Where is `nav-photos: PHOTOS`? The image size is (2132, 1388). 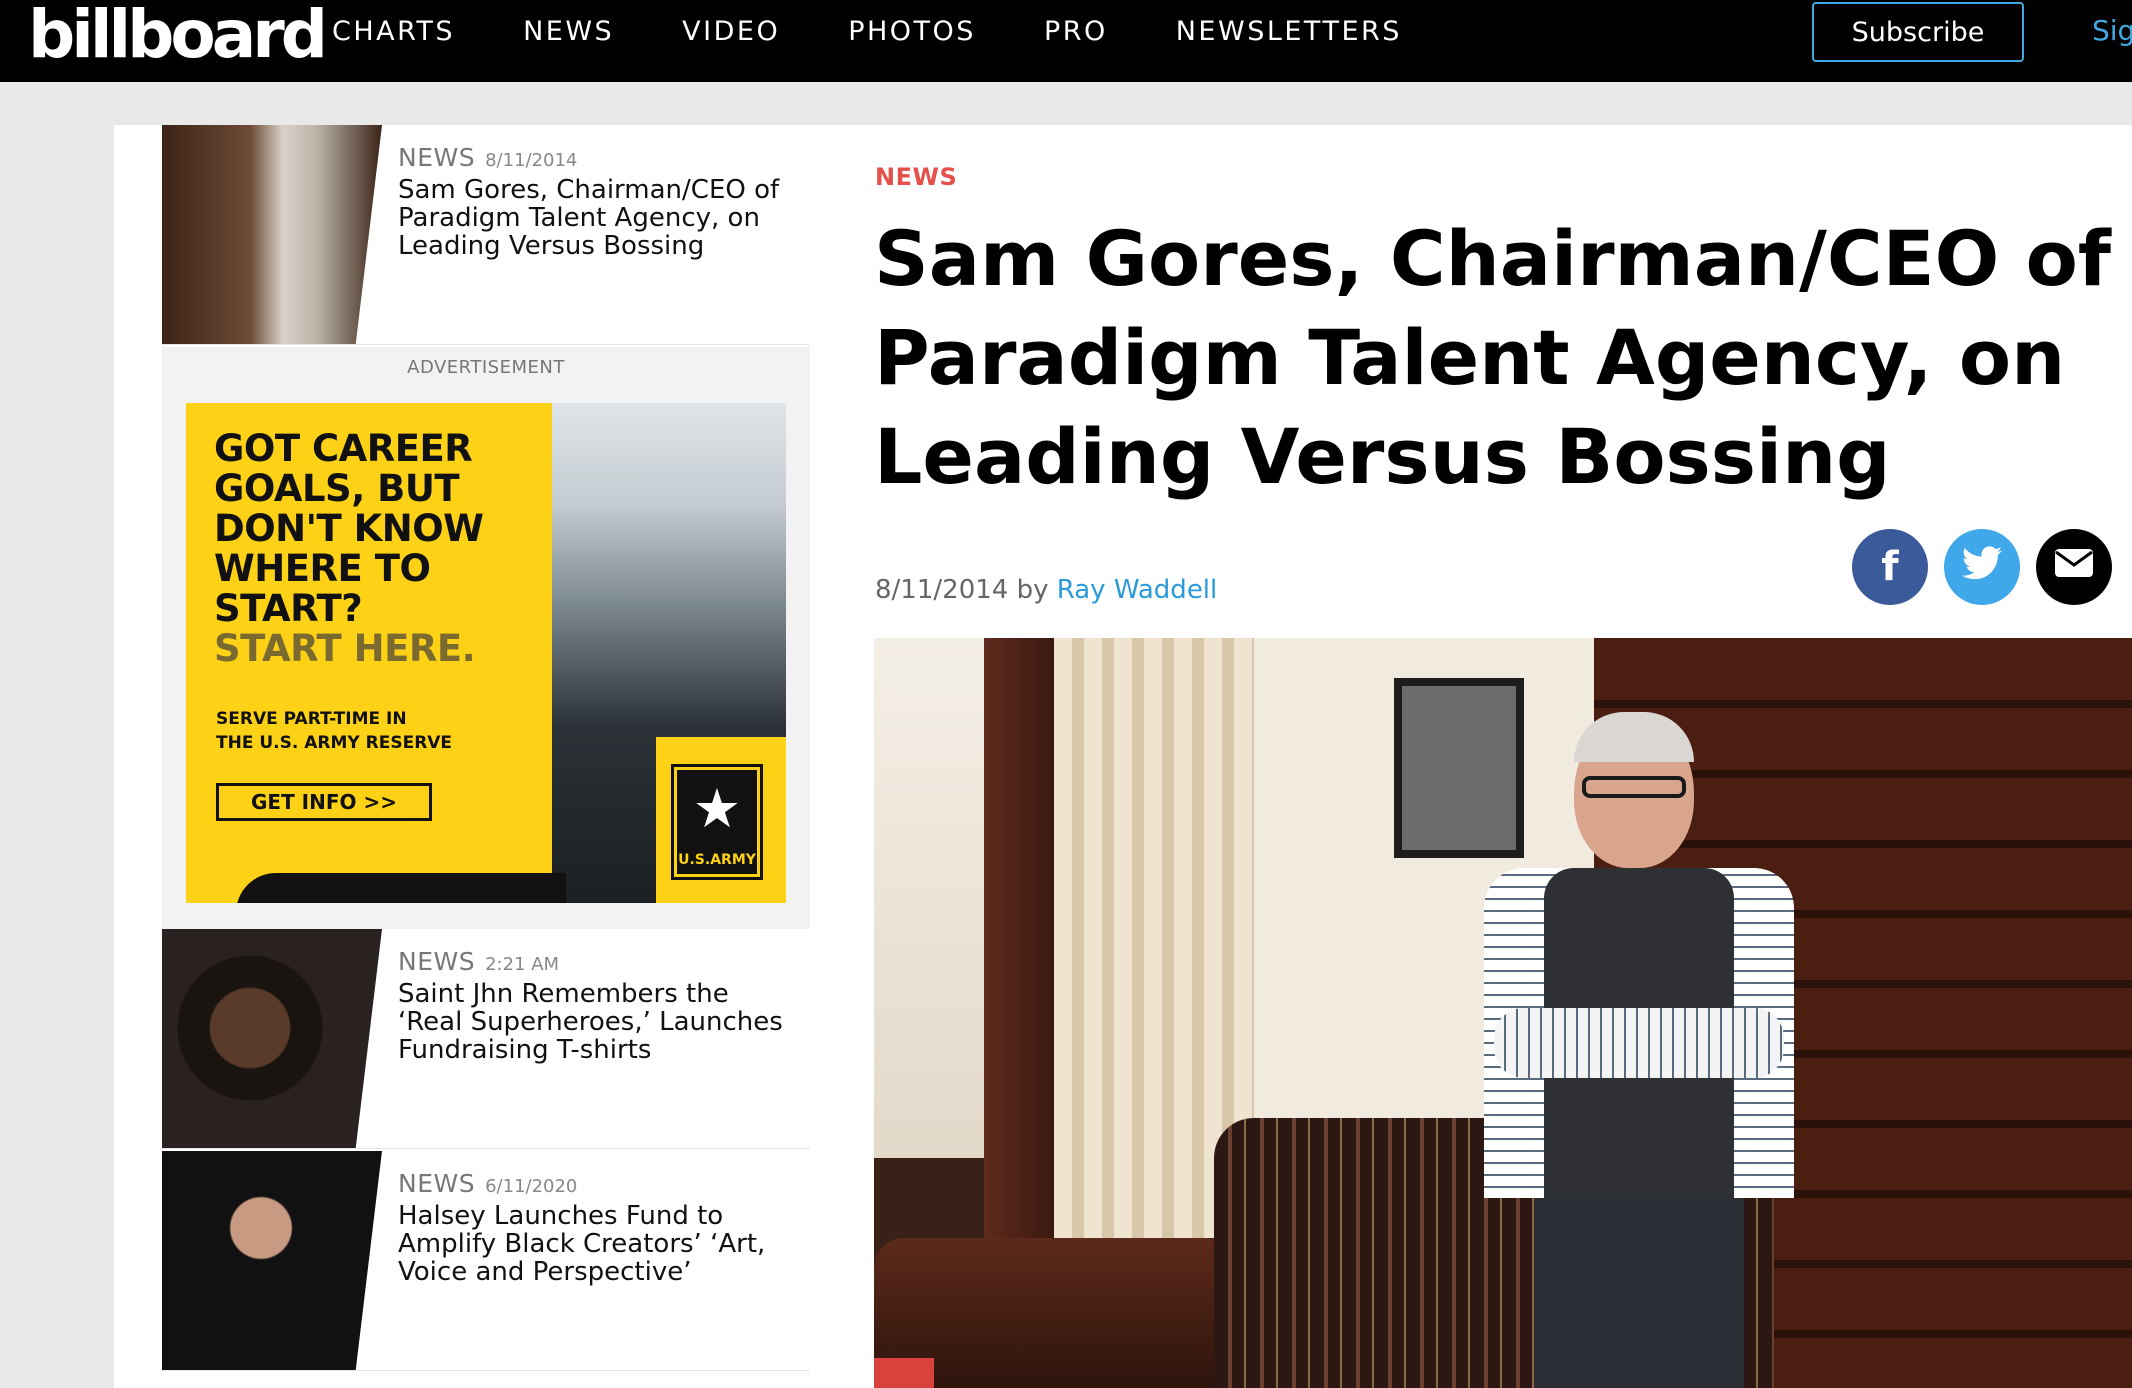
nav-photos: PHOTOS is located at coordinates (912, 31).